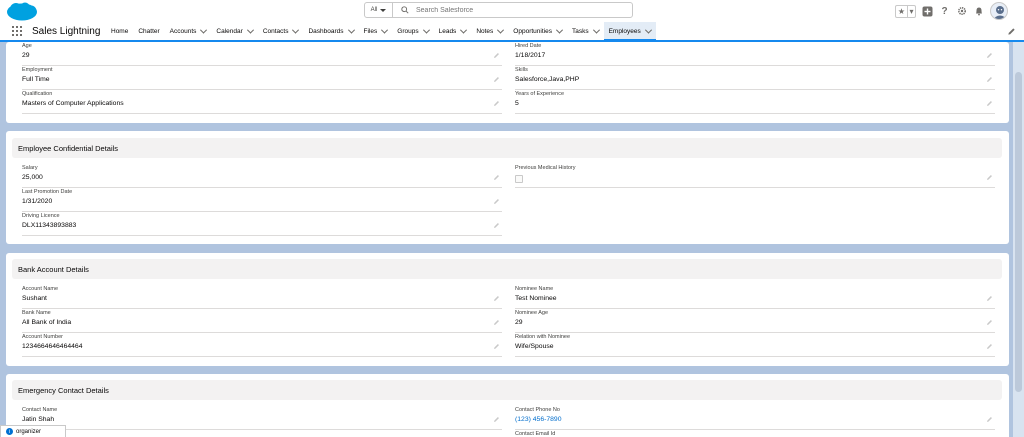  What do you see at coordinates (379, 10) in the screenshot?
I see `search-scope-dropdown: All` at bounding box center [379, 10].